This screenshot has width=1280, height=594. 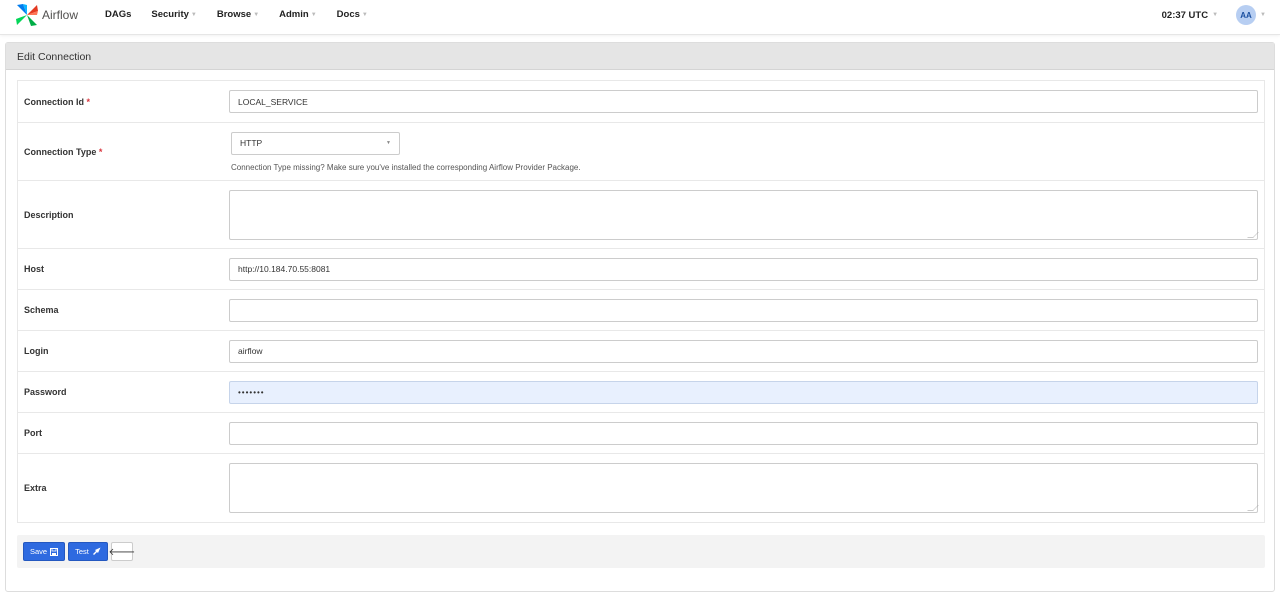 I want to click on nav-security: Security ▼, so click(x=173, y=14).